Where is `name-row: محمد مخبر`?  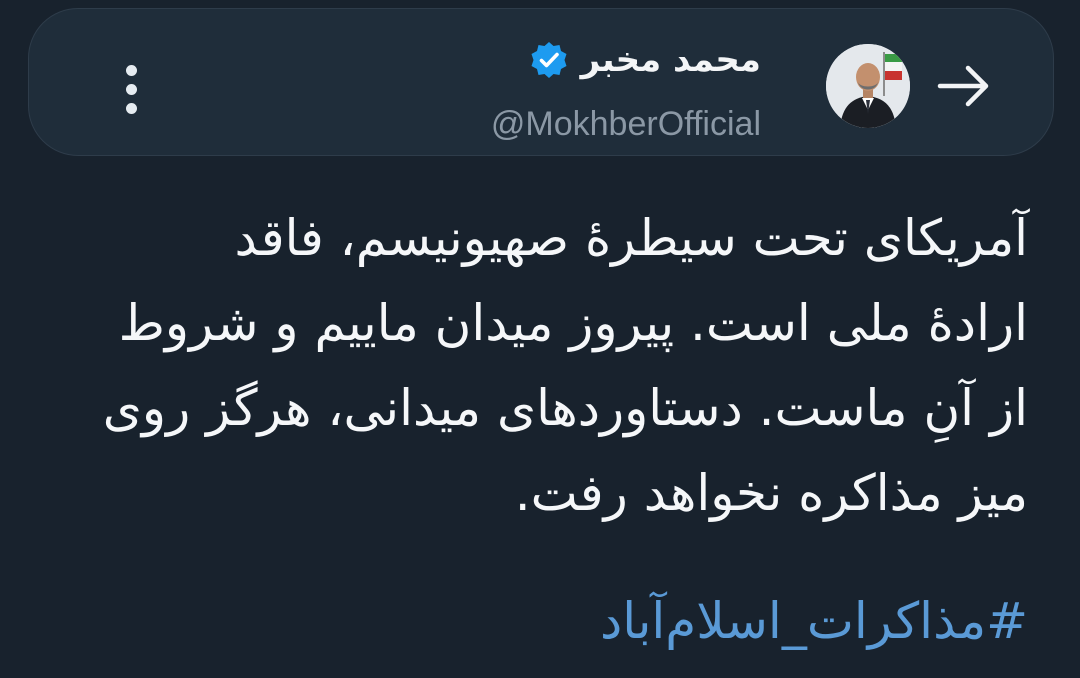
name-row: محمد مخبر is located at coordinates (645, 60).